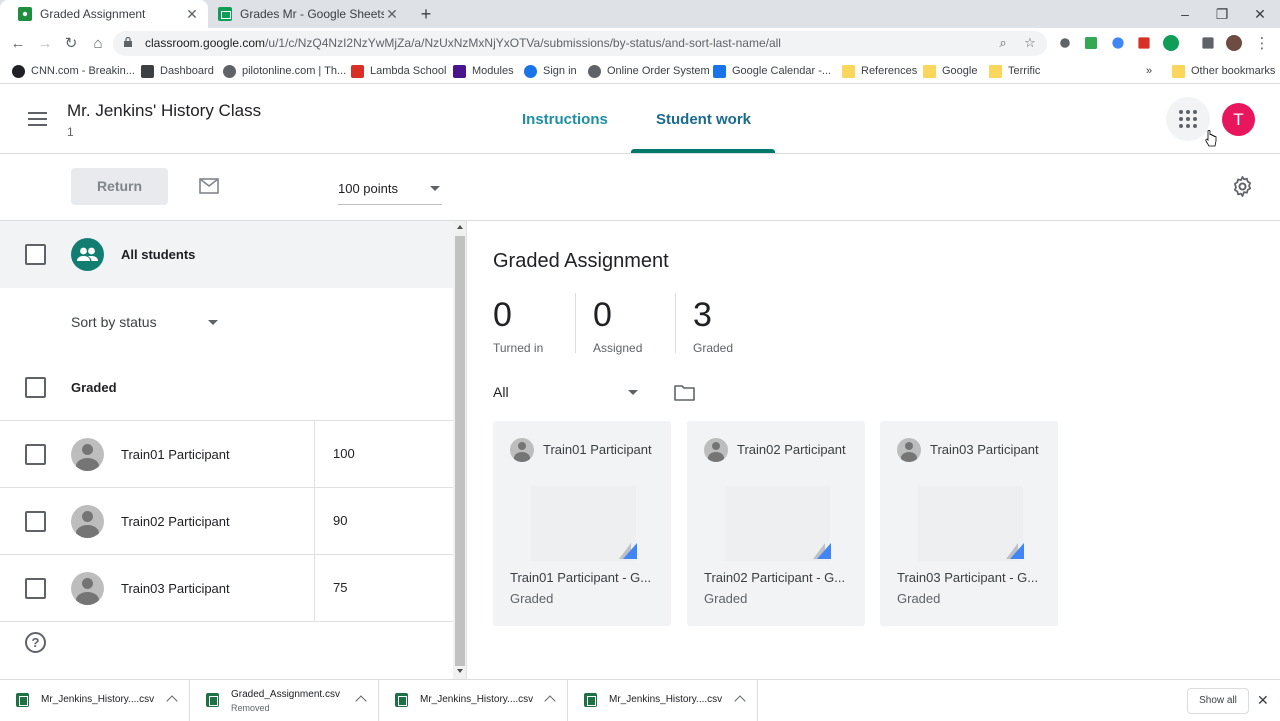  I want to click on graded-section-row: Graded, so click(226, 387).